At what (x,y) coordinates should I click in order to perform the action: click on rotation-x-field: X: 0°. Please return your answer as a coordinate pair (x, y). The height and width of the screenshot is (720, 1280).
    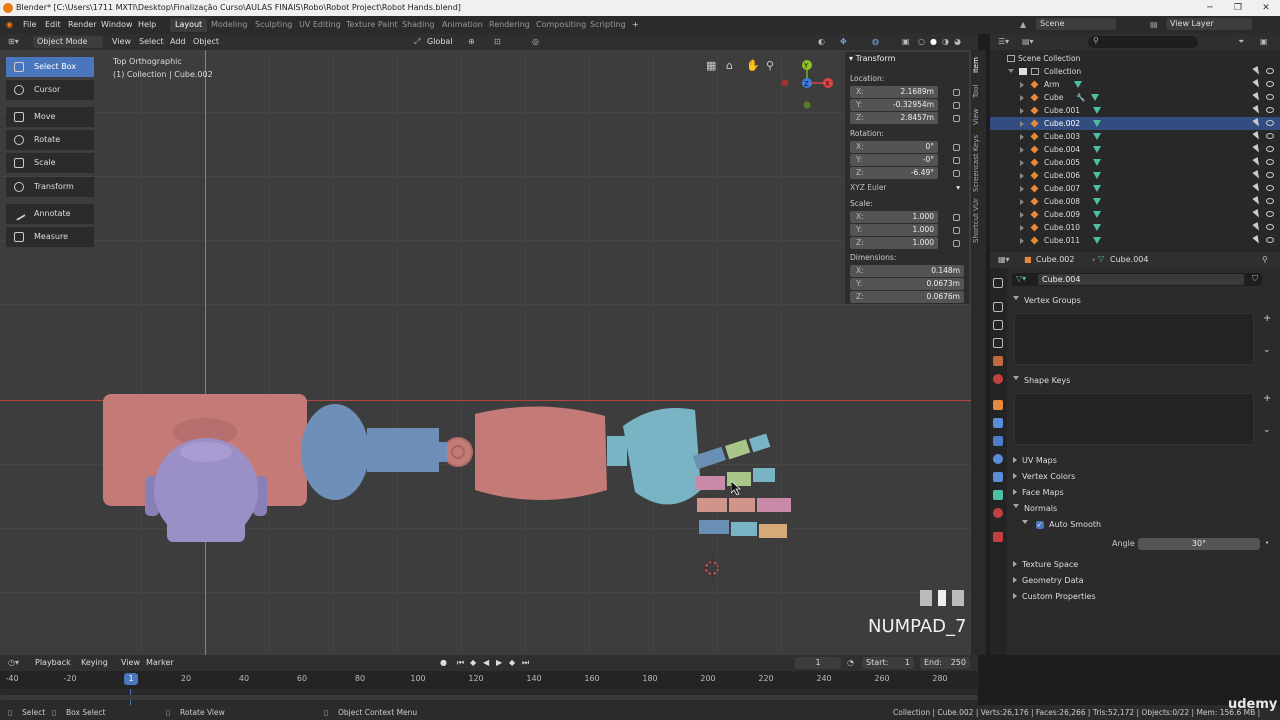
    Looking at the image, I should click on (894, 147).